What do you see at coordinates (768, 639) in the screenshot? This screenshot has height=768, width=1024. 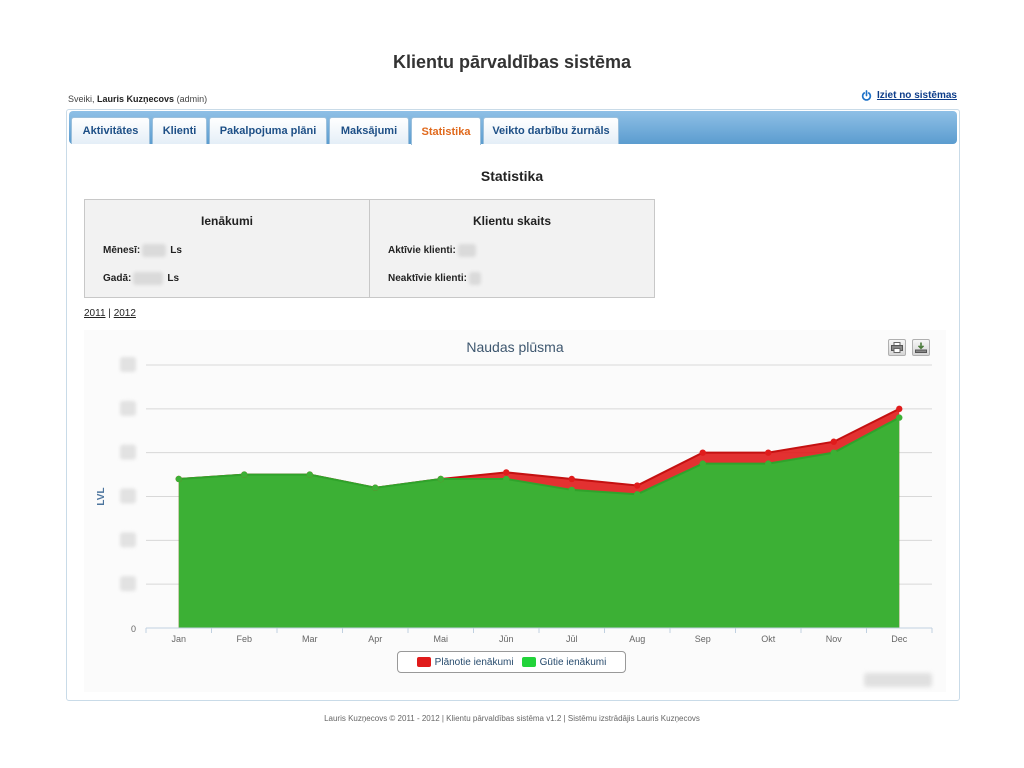 I see `x-tick-label: Okt` at bounding box center [768, 639].